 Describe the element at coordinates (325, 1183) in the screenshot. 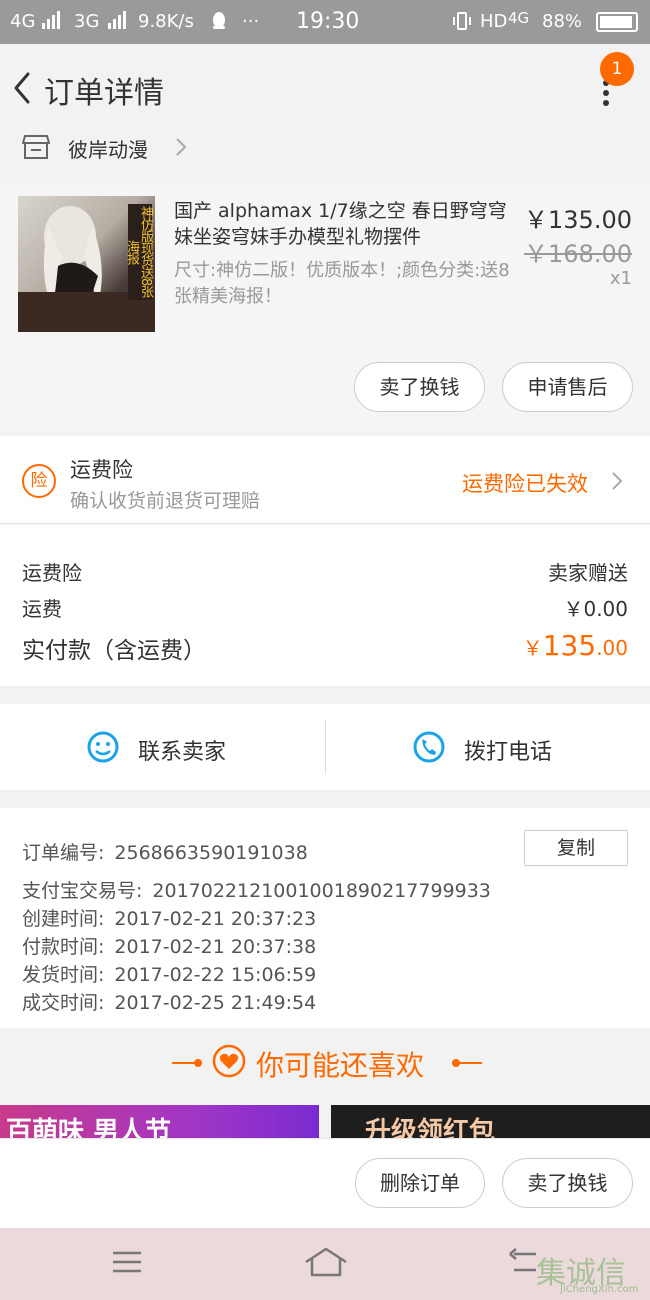

I see `order-action-bar: 删除订单 卖了换钱` at that location.